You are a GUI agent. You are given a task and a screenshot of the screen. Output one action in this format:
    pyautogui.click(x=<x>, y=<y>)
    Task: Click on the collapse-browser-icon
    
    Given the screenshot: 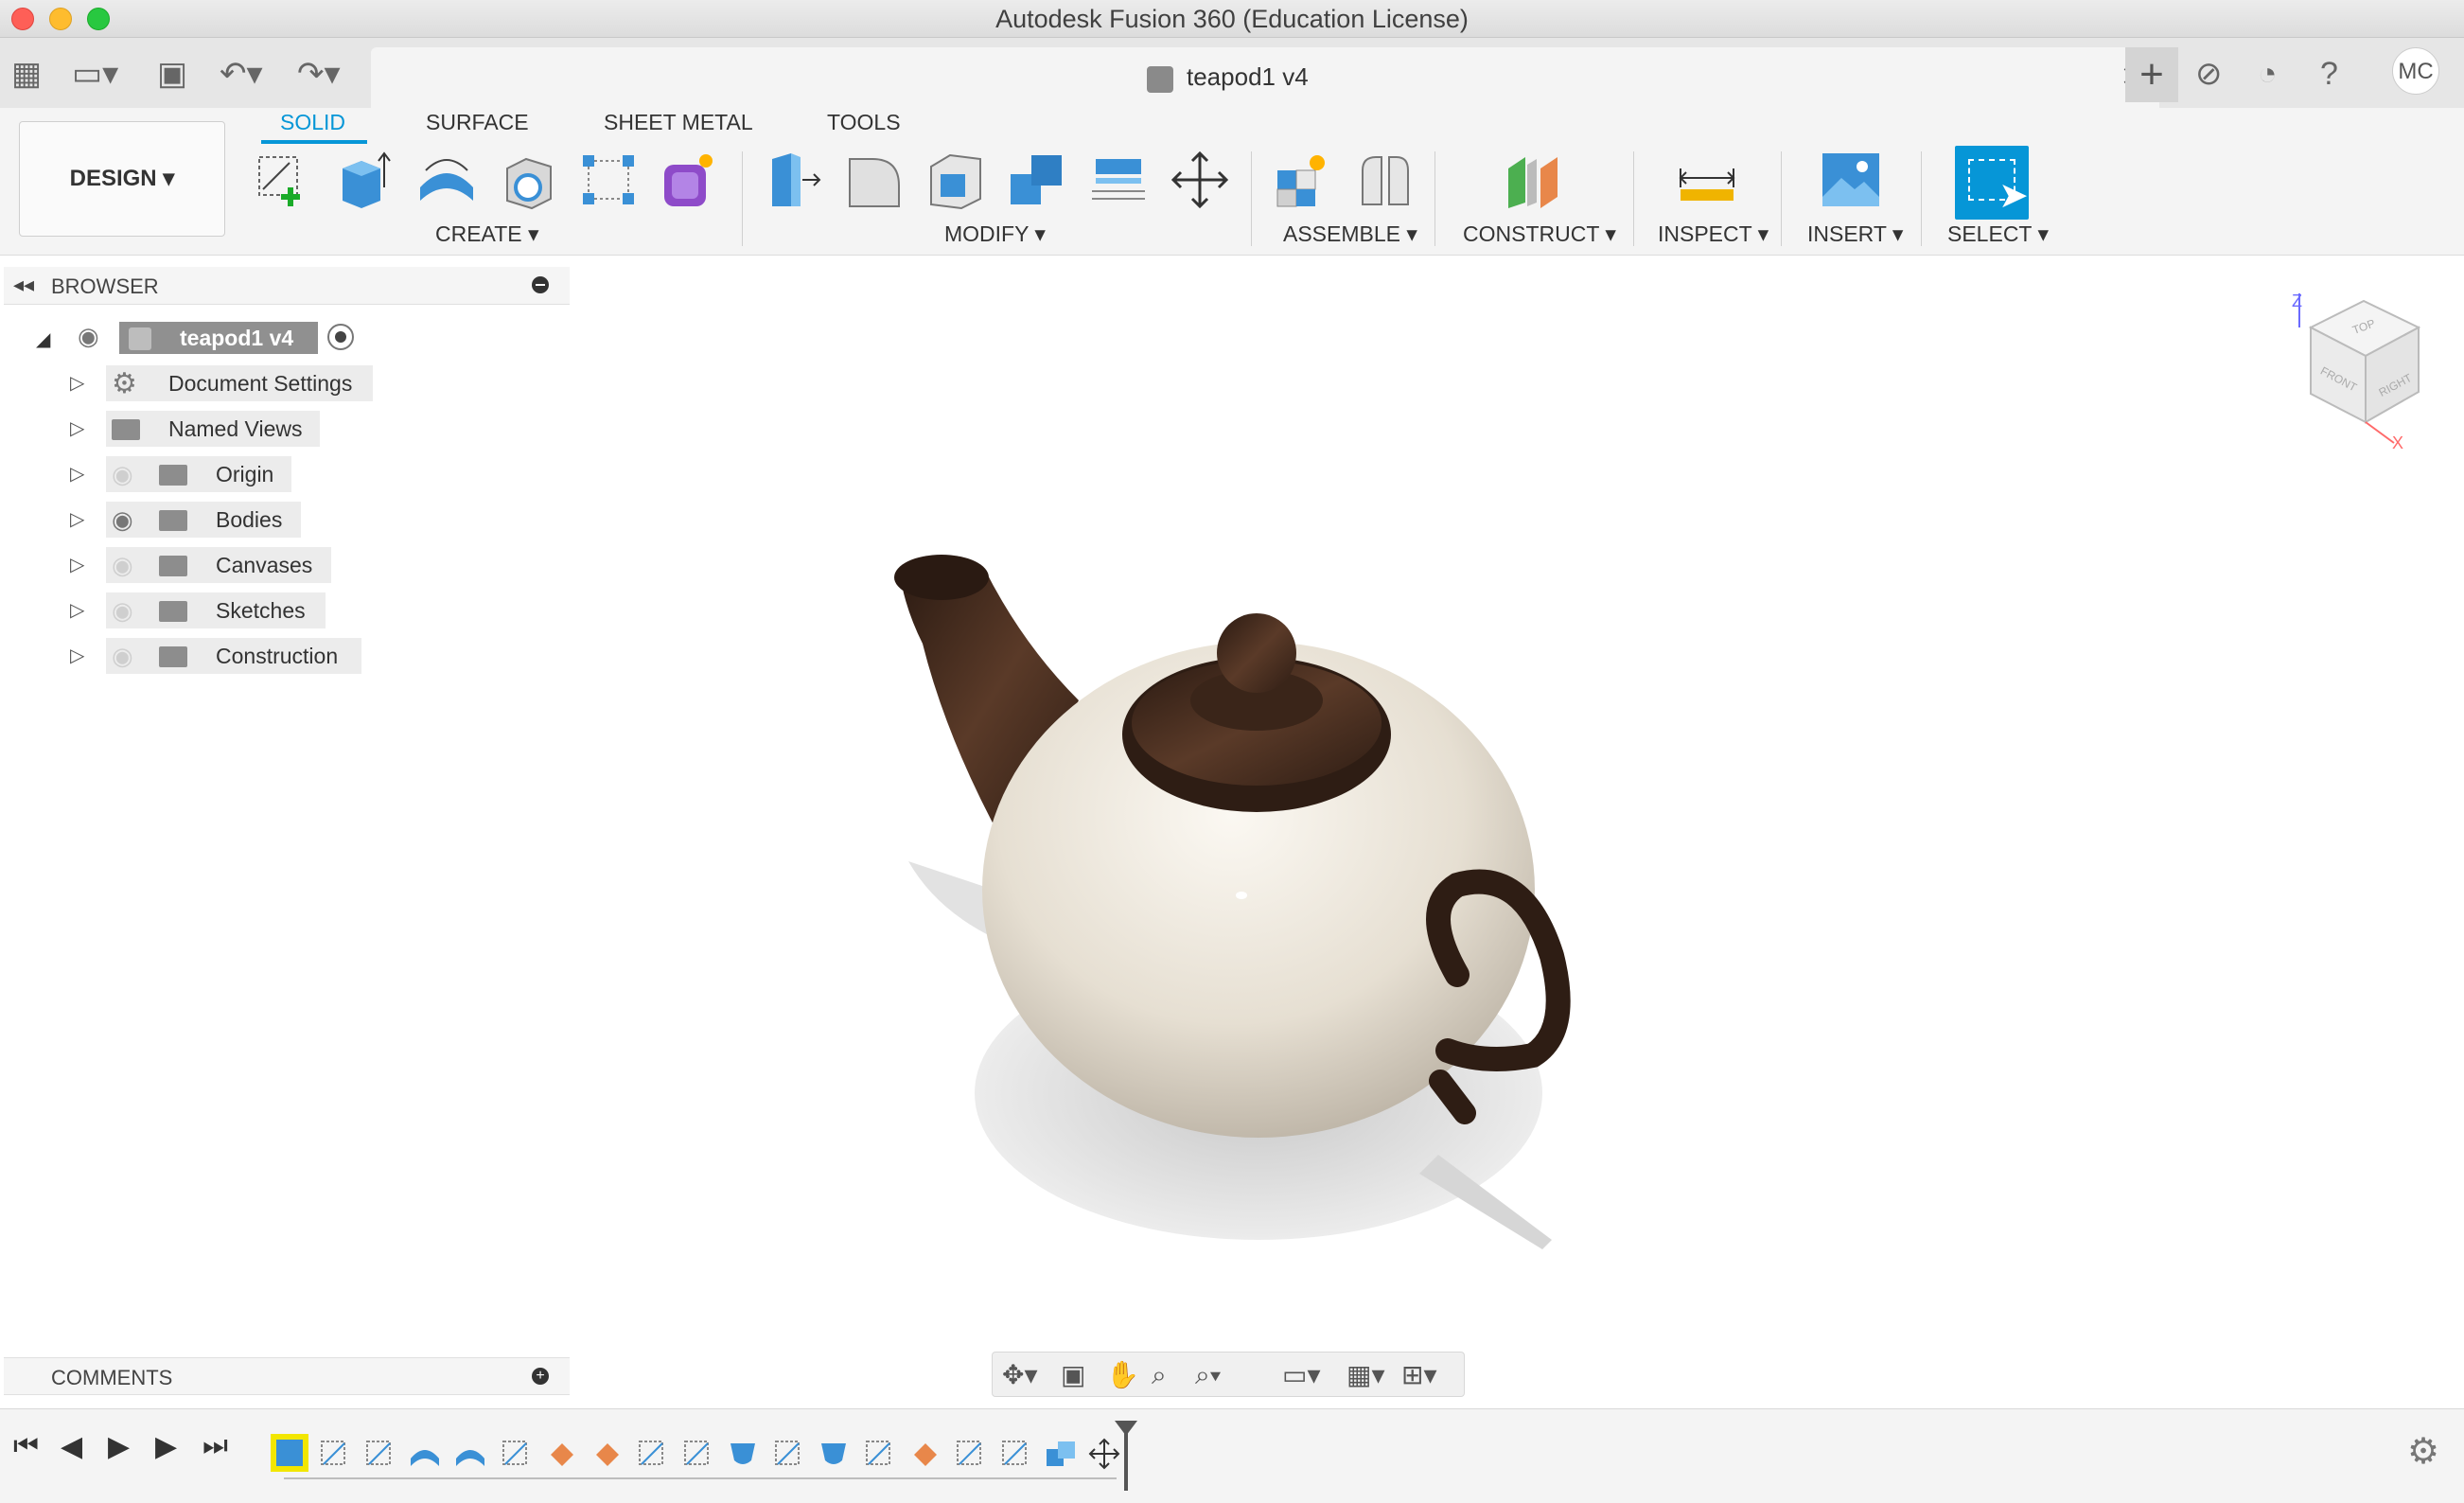 What is the action you would take?
    pyautogui.click(x=540, y=284)
    